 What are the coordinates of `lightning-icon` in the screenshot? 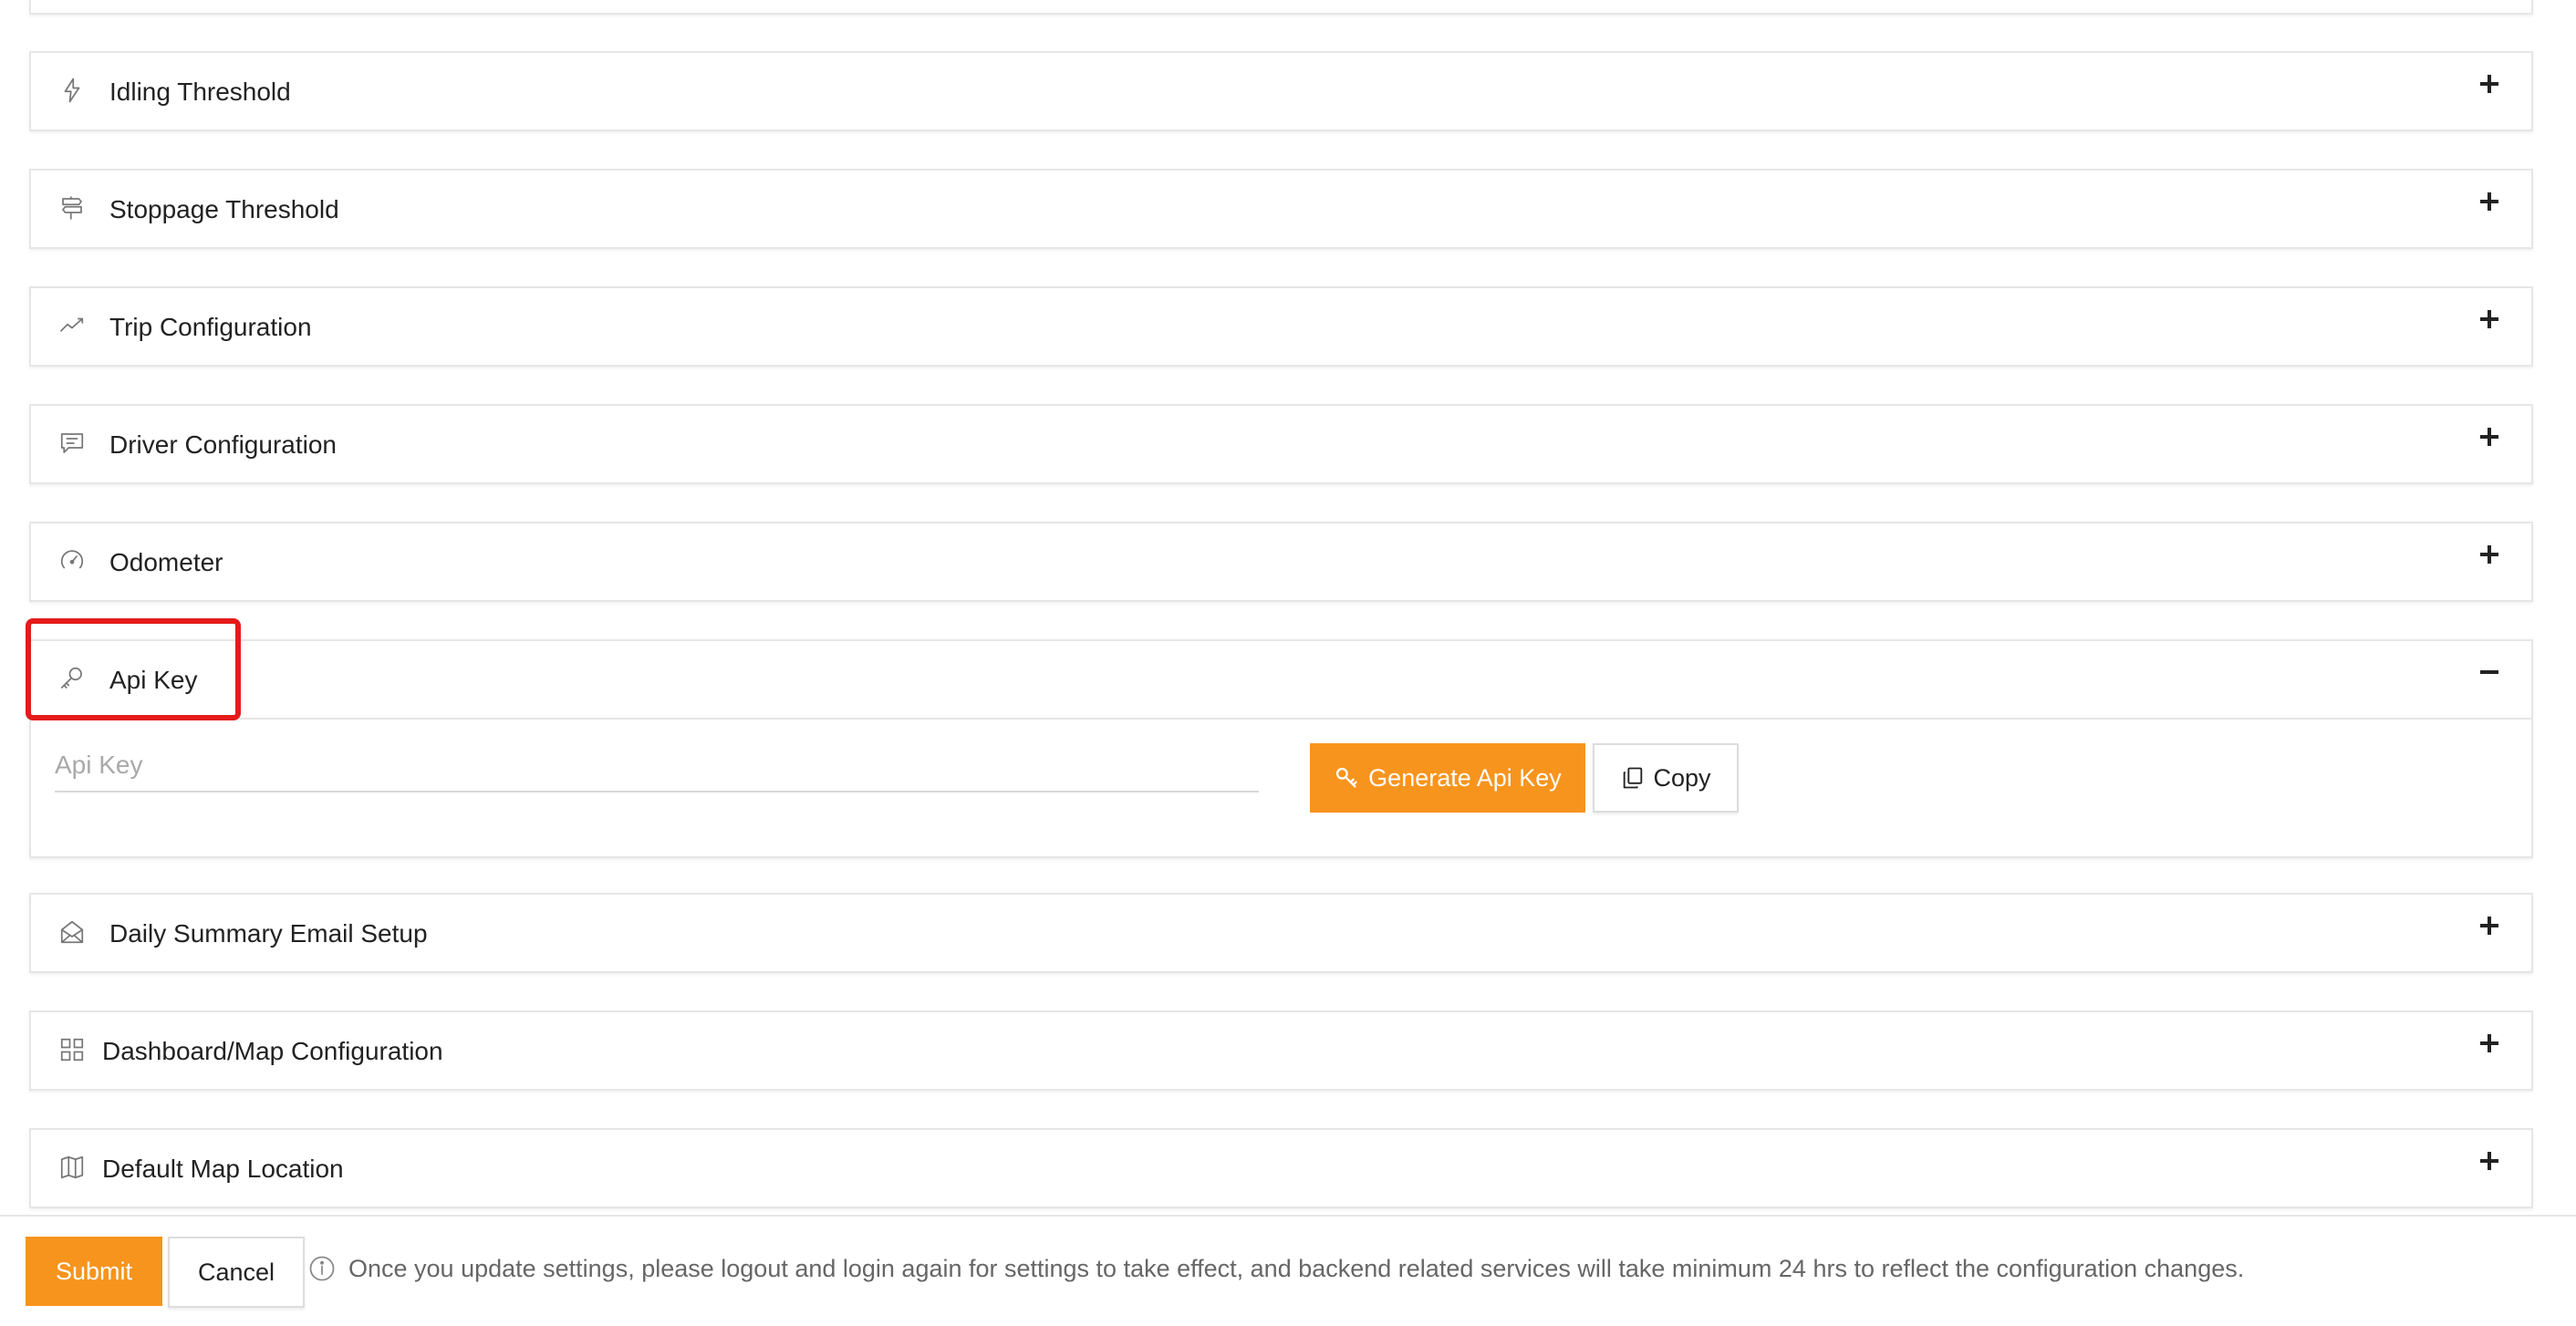 It's located at (72, 91).